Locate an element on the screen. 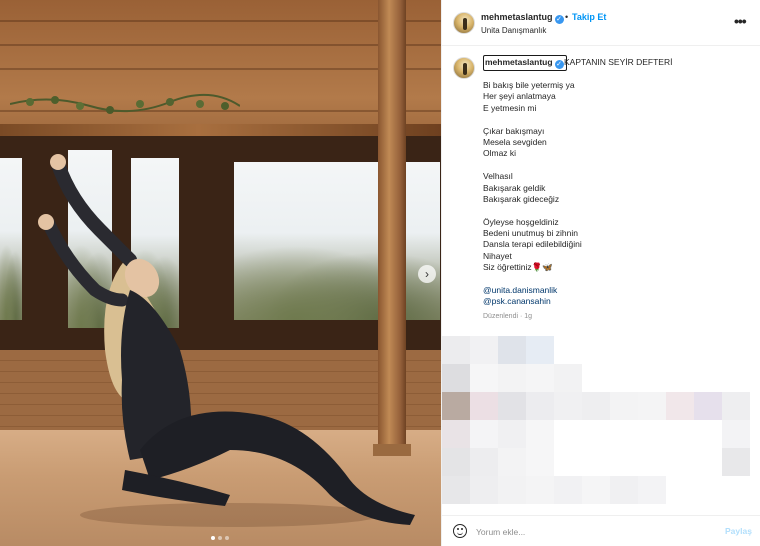  more-options-icon: ••• is located at coordinates (740, 21).